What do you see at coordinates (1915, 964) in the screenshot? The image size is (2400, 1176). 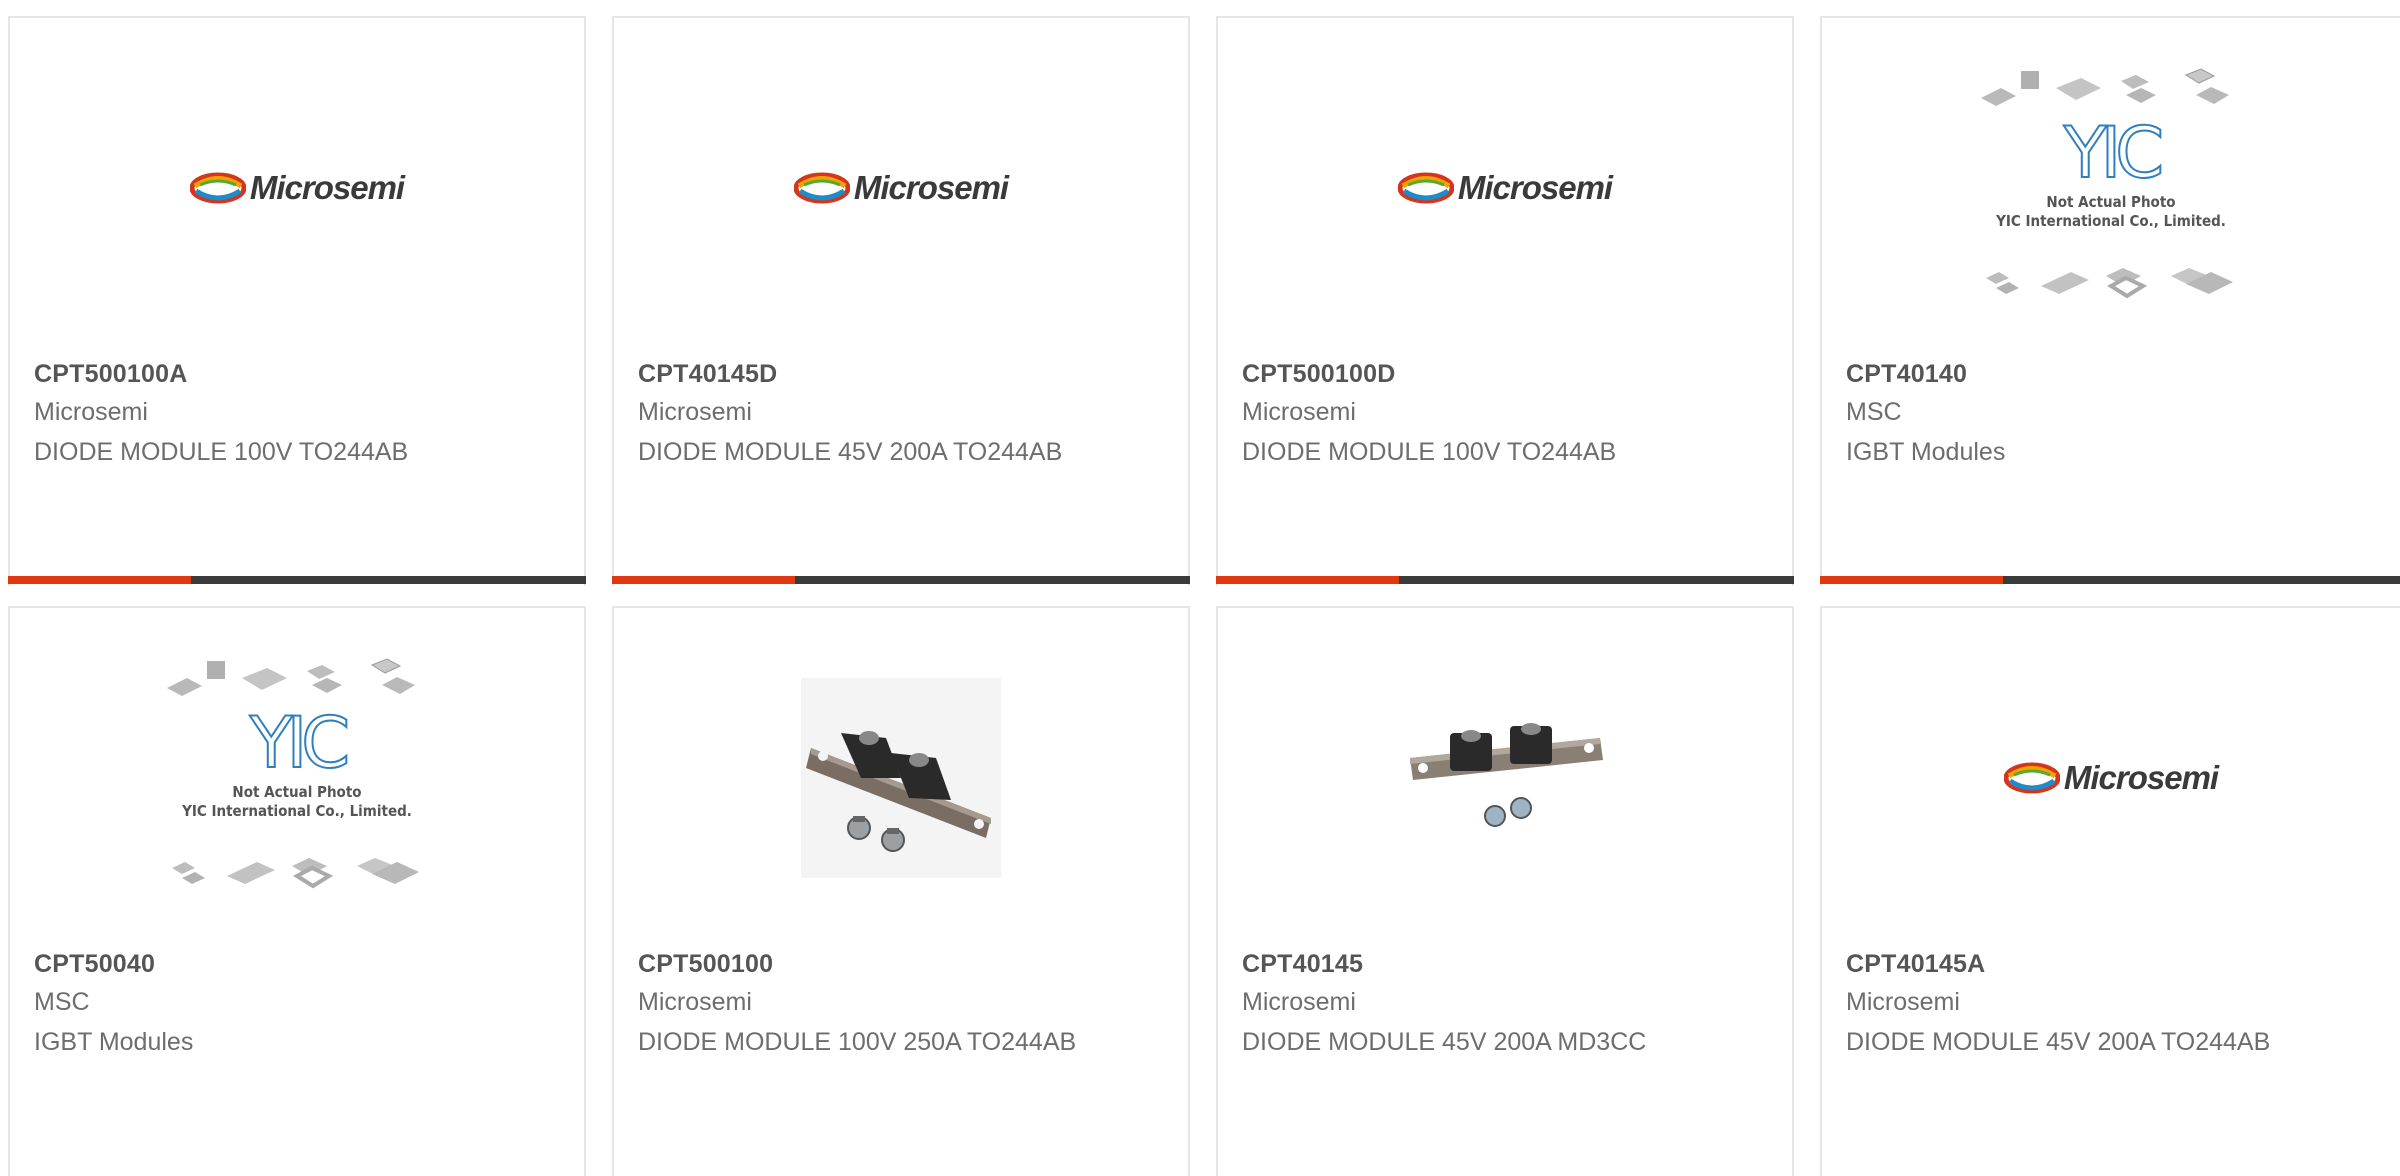 I see `part-number: CPT40145A` at bounding box center [1915, 964].